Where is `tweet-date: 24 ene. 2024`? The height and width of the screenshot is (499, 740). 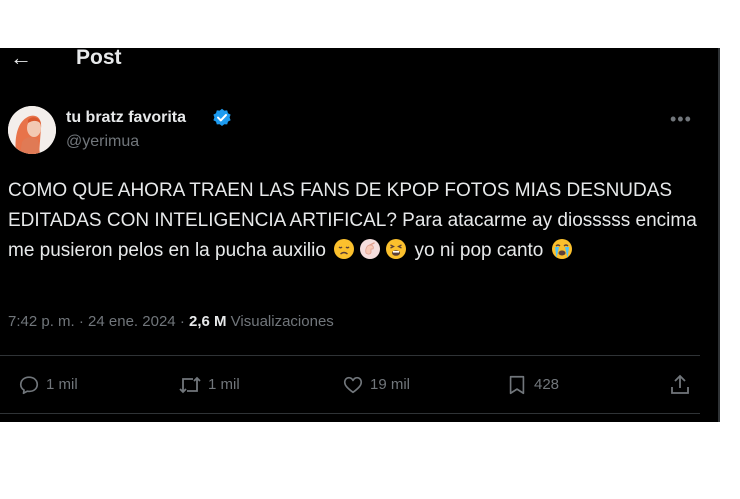
tweet-date: 24 ene. 2024 is located at coordinates (132, 321).